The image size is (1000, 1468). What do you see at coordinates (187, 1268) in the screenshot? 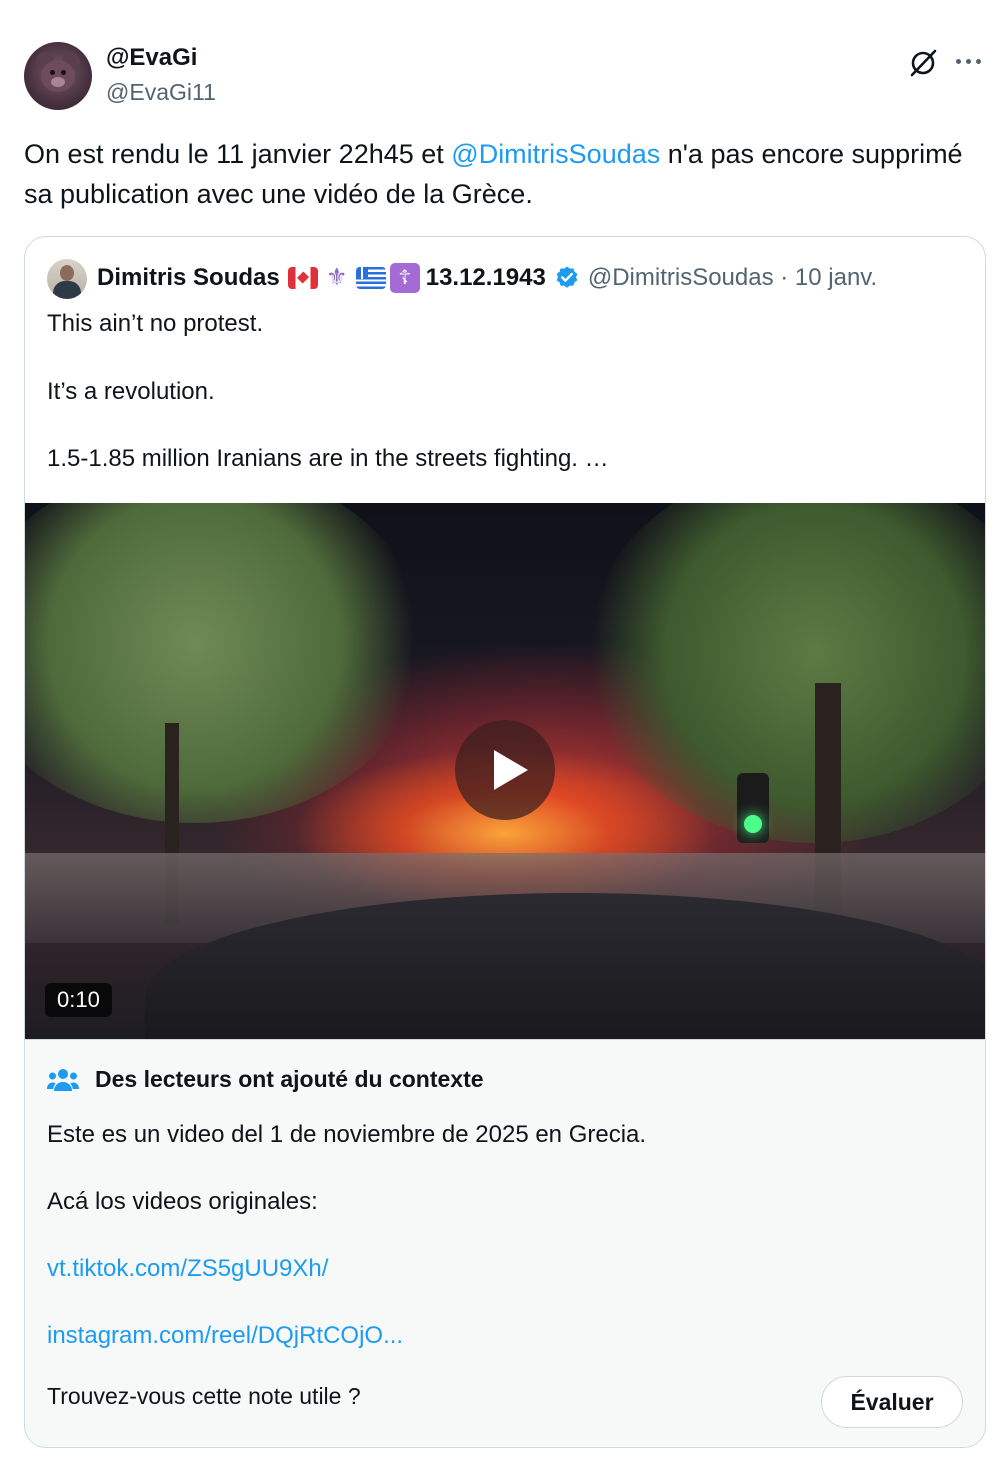
I see `note-link-tiktok: vt.tiktok.com/ZS5gUU9Xh/` at bounding box center [187, 1268].